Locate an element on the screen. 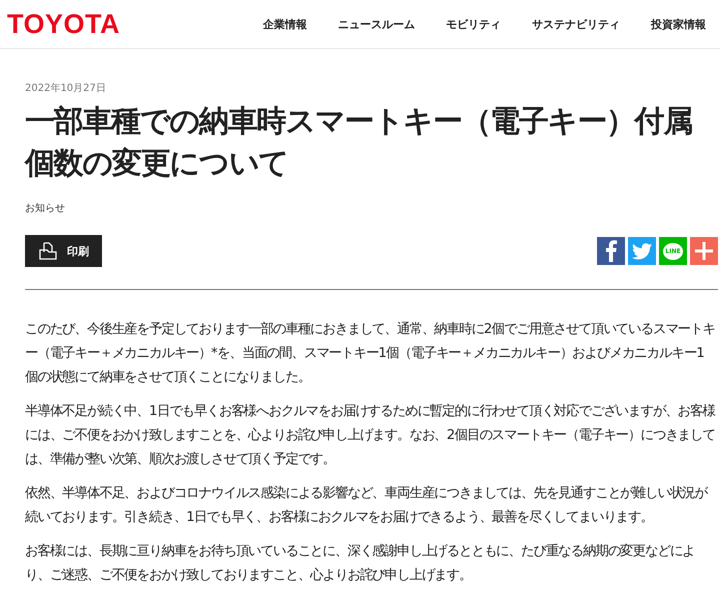 The height and width of the screenshot is (598, 720). category-link: お知らせ is located at coordinates (370, 208).